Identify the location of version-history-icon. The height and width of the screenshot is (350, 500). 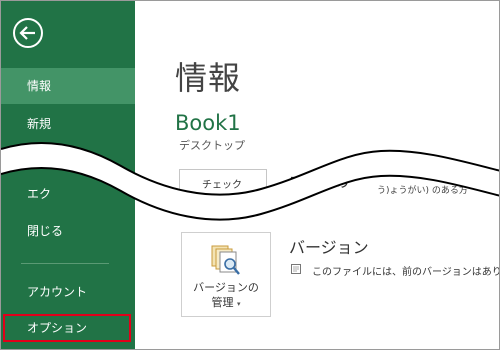
(225, 260).